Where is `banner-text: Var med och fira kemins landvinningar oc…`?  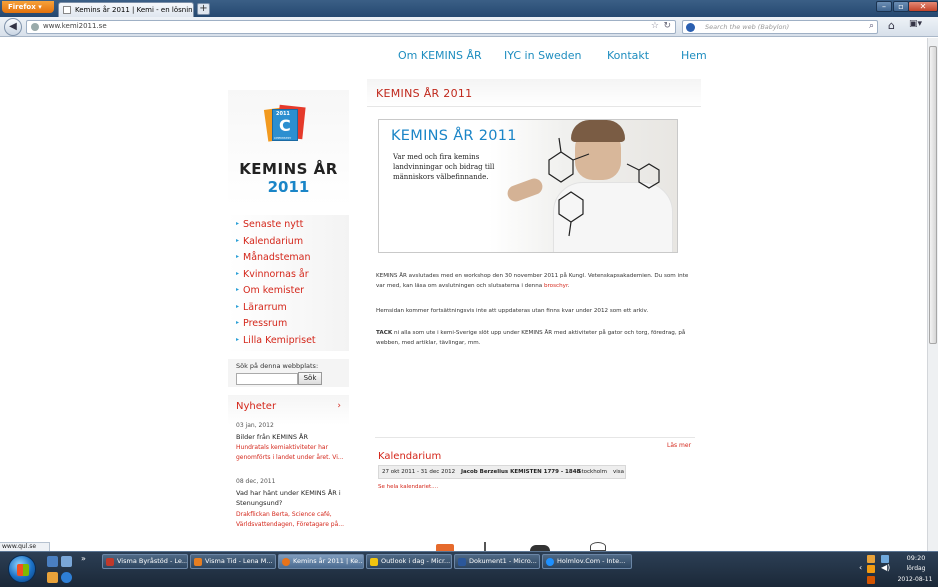
banner-text: Var med och fira kemins landvinningar oc… is located at coordinates (444, 167).